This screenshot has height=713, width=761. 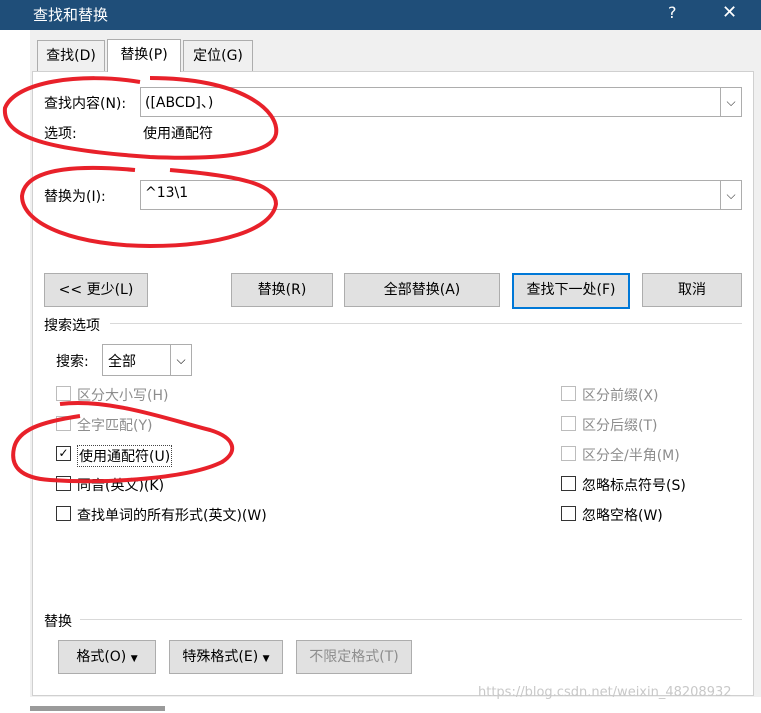 I want to click on tab-replace-label: 替换(P), so click(x=144, y=55).